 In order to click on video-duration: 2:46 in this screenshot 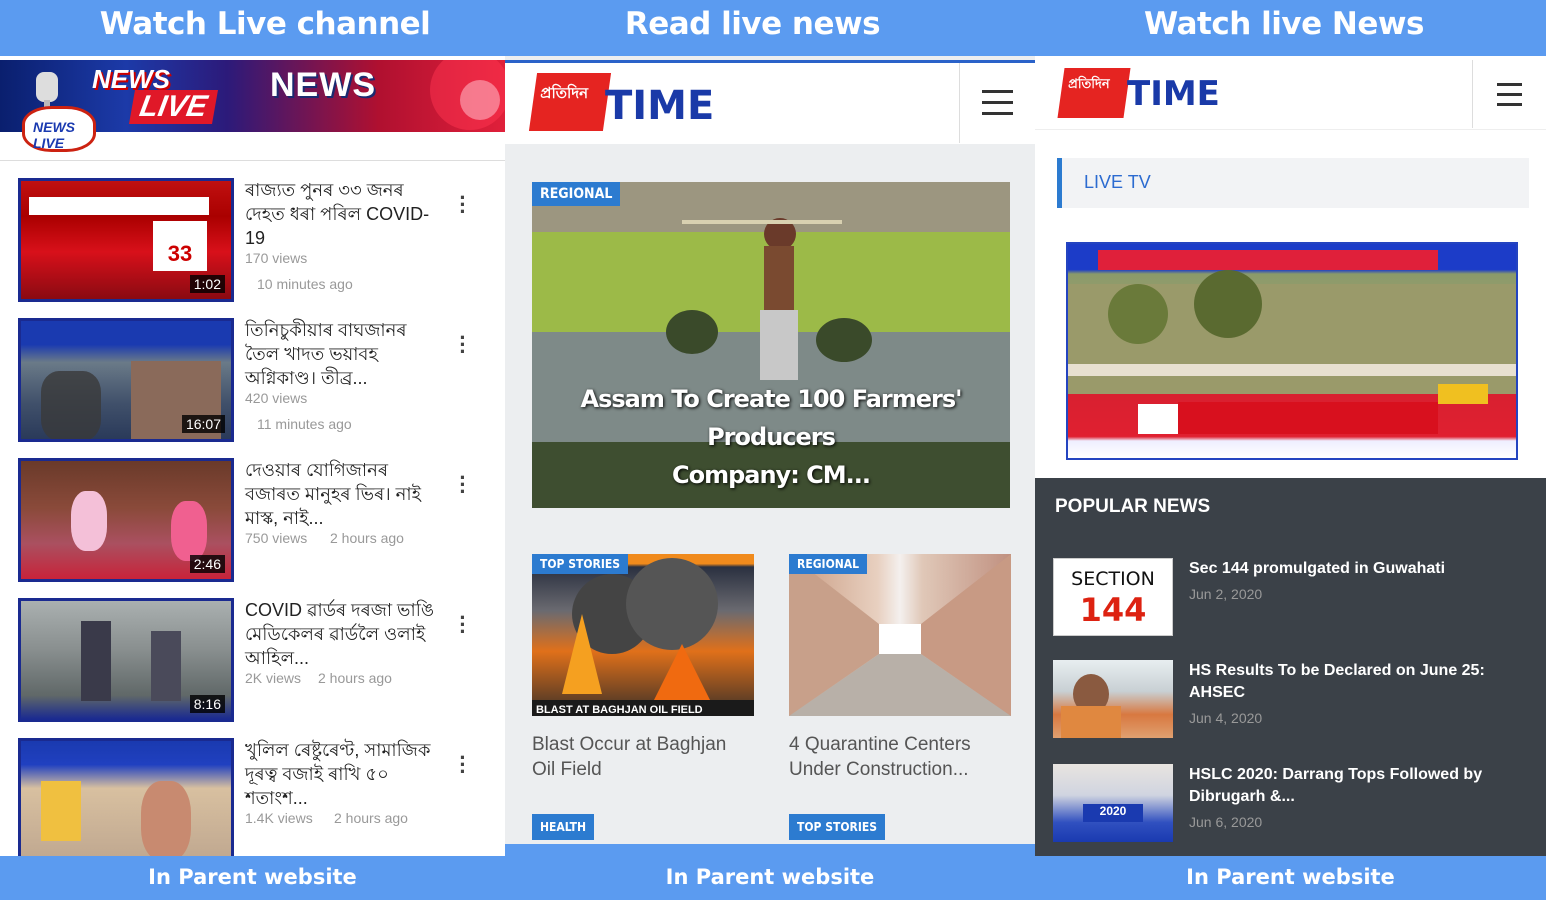, I will do `click(207, 564)`.